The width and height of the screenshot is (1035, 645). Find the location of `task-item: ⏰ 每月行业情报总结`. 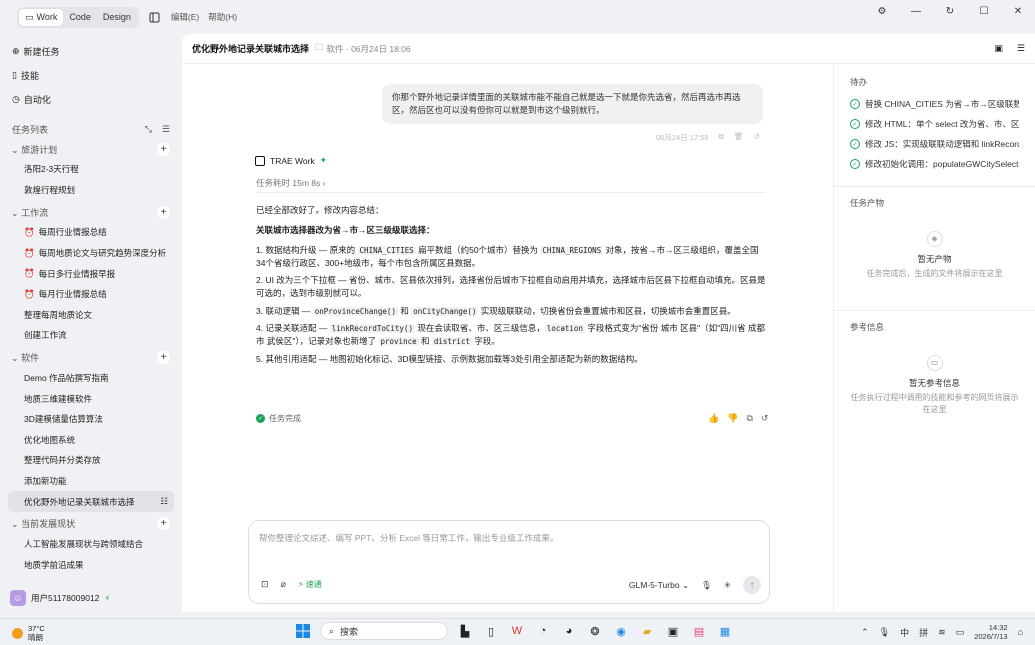

task-item: ⏰ 每月行业情报总结 is located at coordinates (91, 294).